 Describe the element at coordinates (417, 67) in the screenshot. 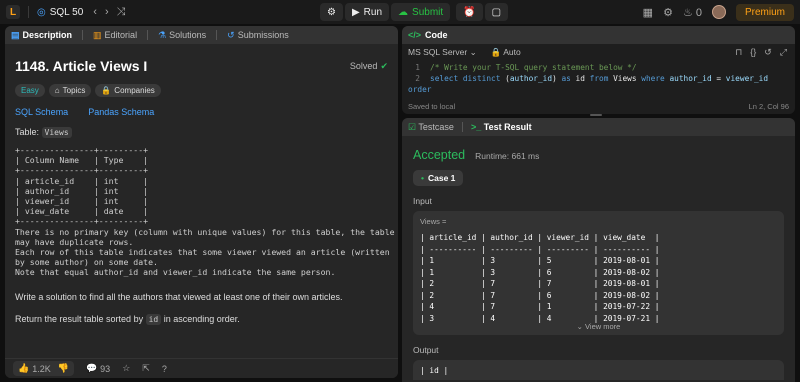

I see `line-number: 1` at that location.